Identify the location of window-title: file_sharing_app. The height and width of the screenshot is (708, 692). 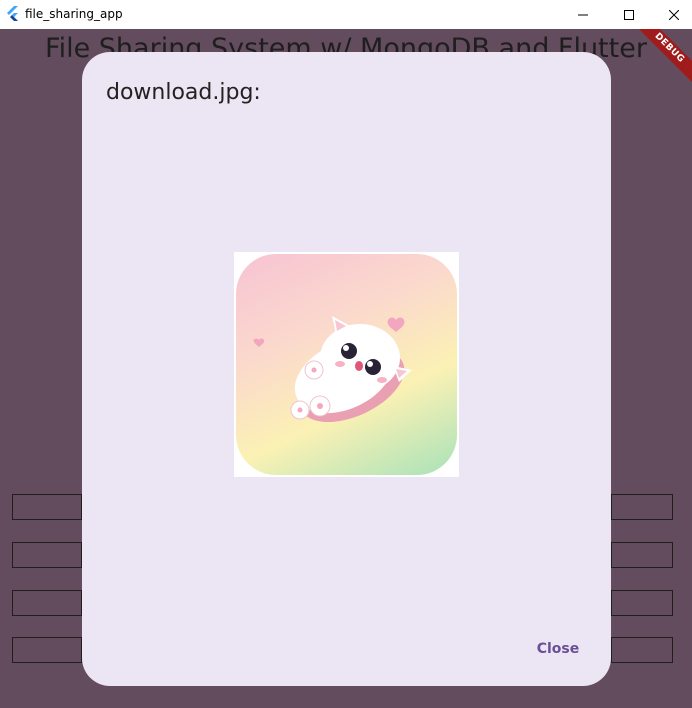
(74, 14).